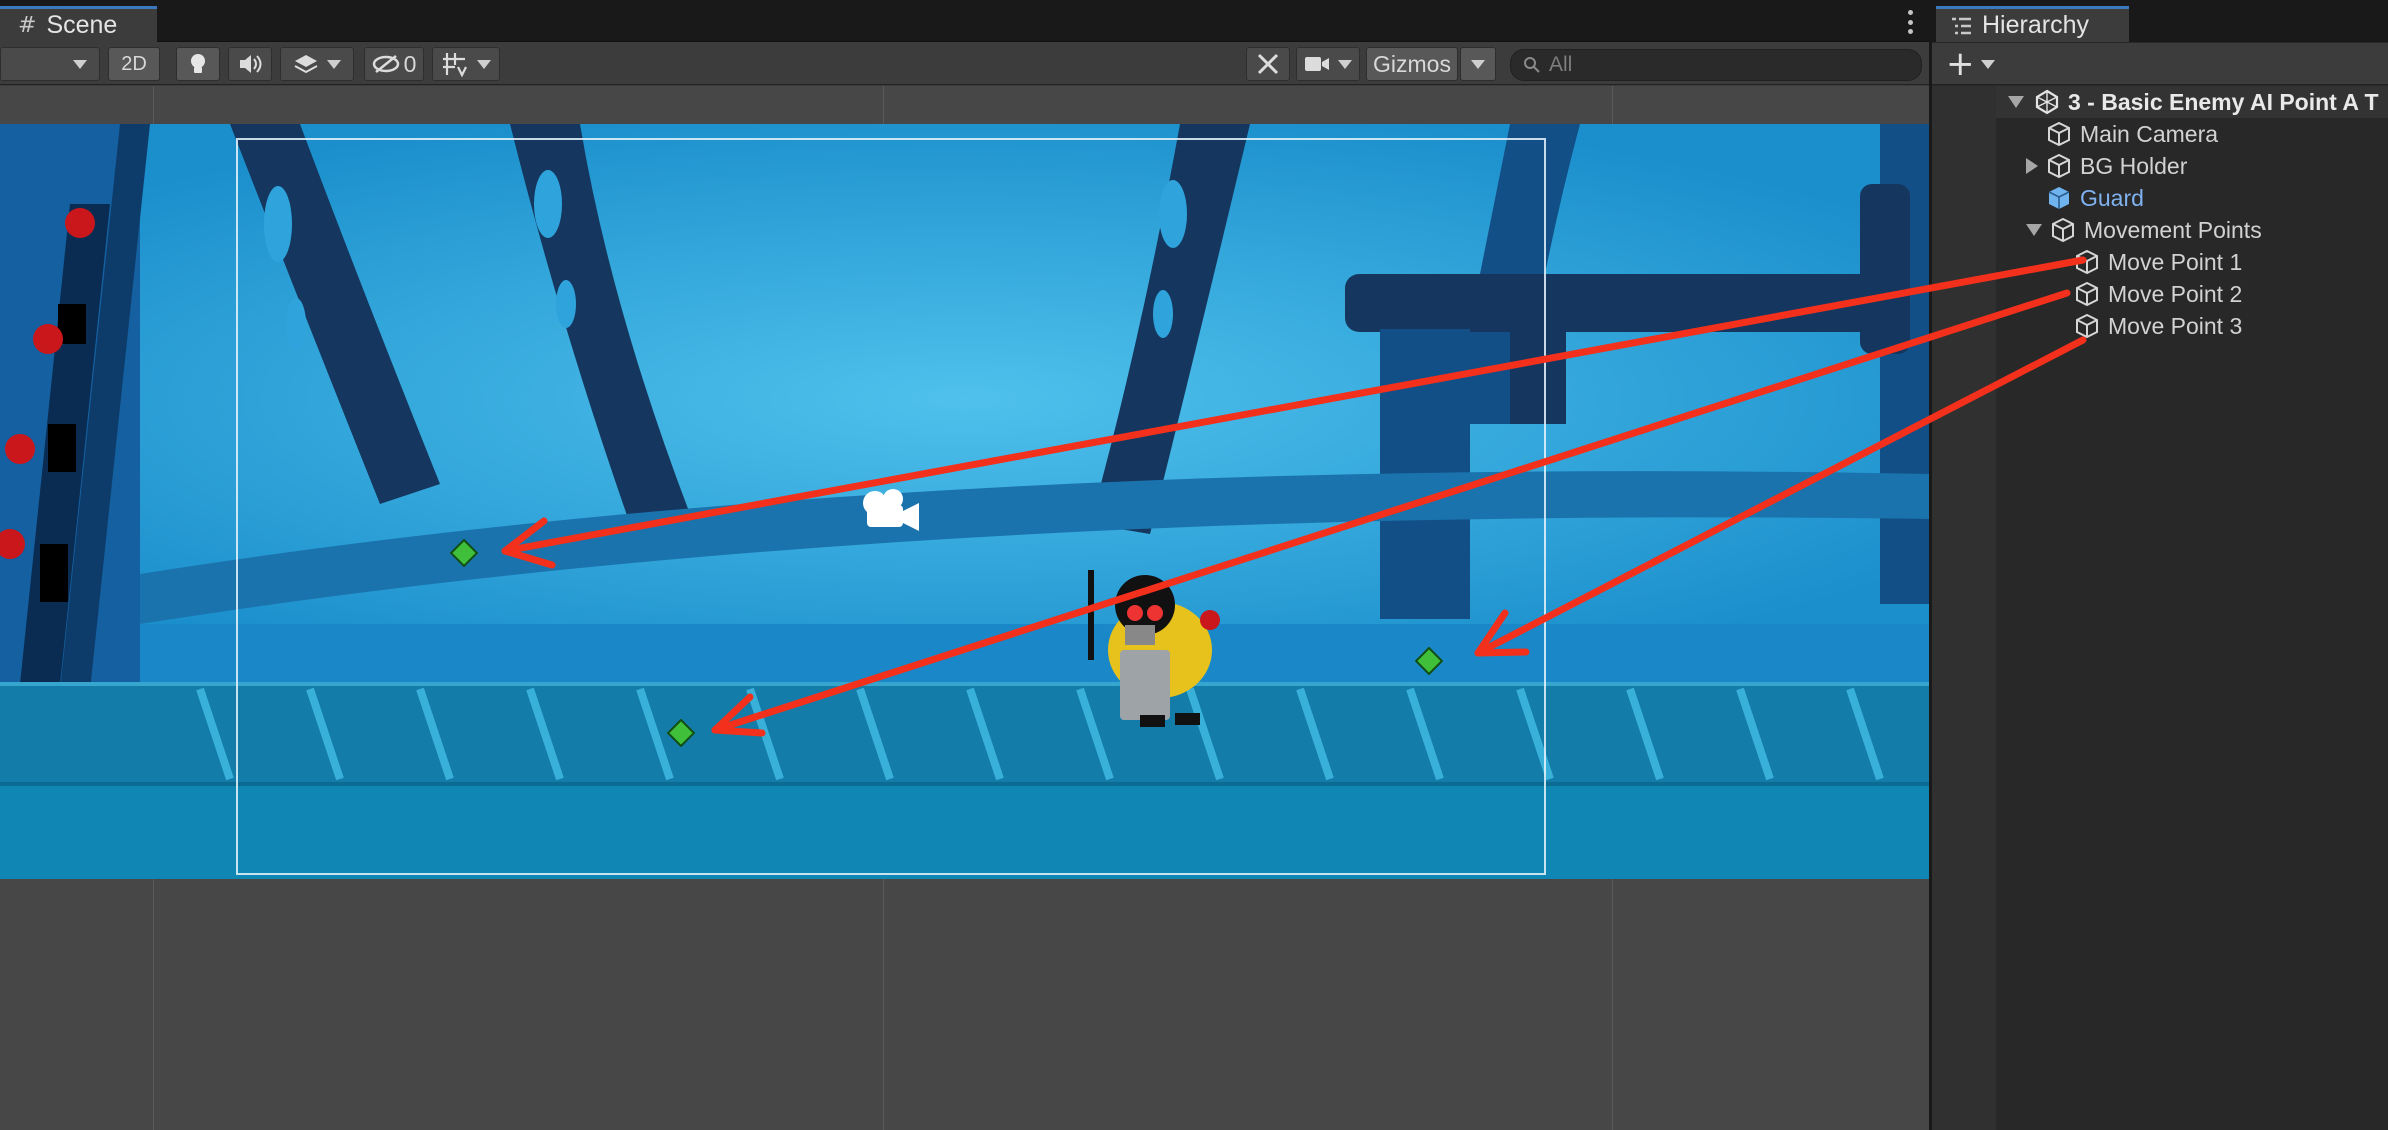  Describe the element at coordinates (2134, 165) in the screenshot. I see `item-label: BG Holder` at that location.